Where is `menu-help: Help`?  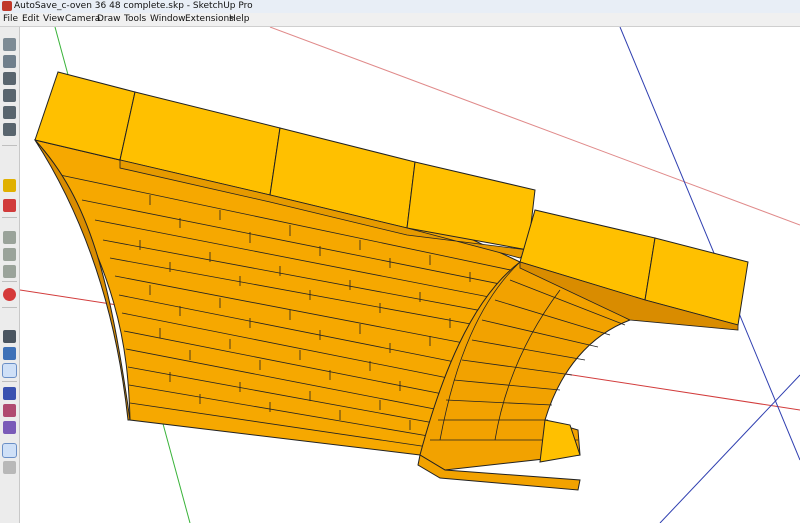 menu-help: Help is located at coordinates (239, 19).